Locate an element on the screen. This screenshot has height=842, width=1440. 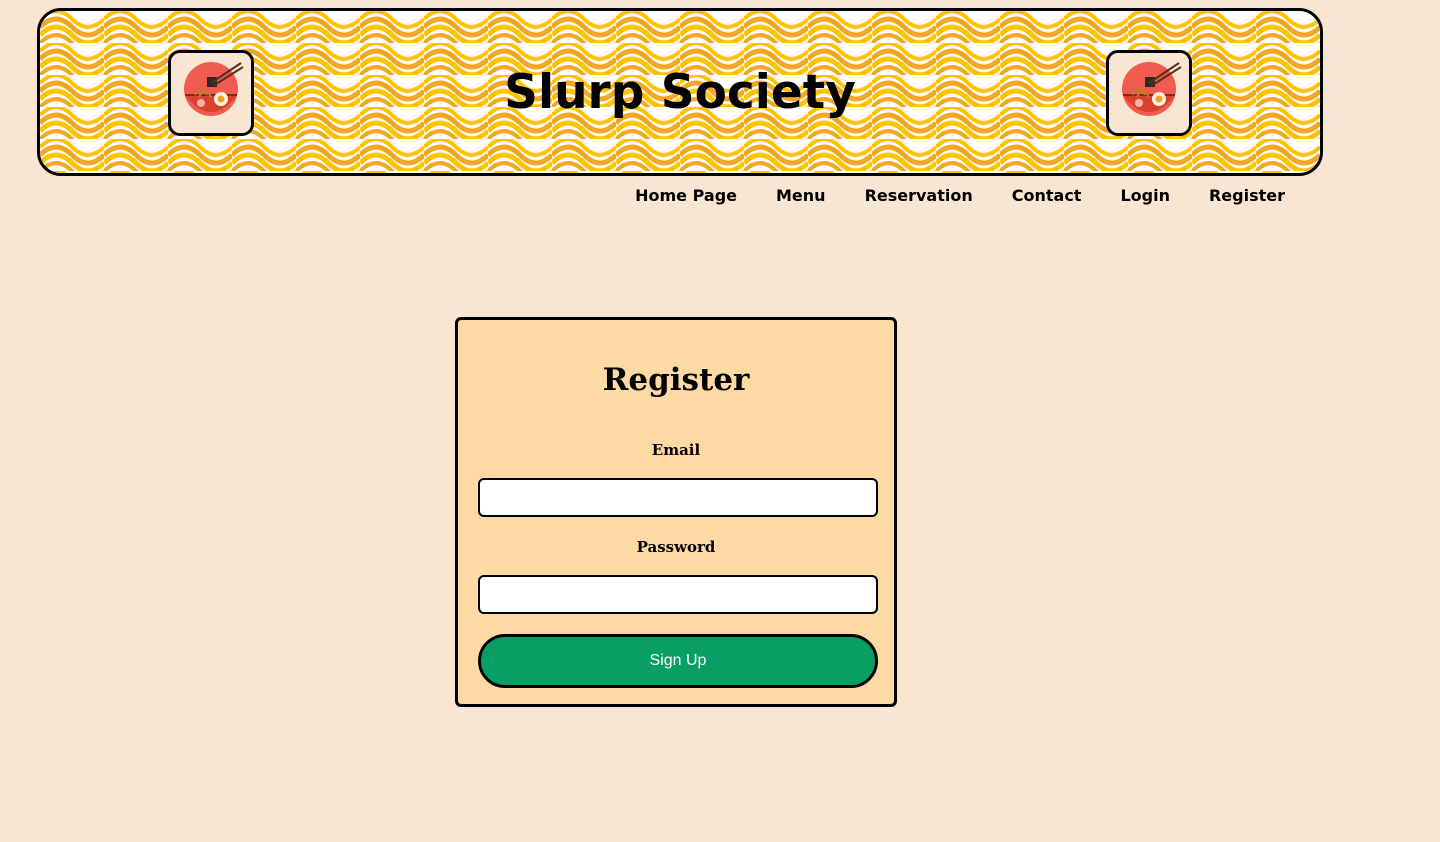
form-title: Register is located at coordinates (676, 380).